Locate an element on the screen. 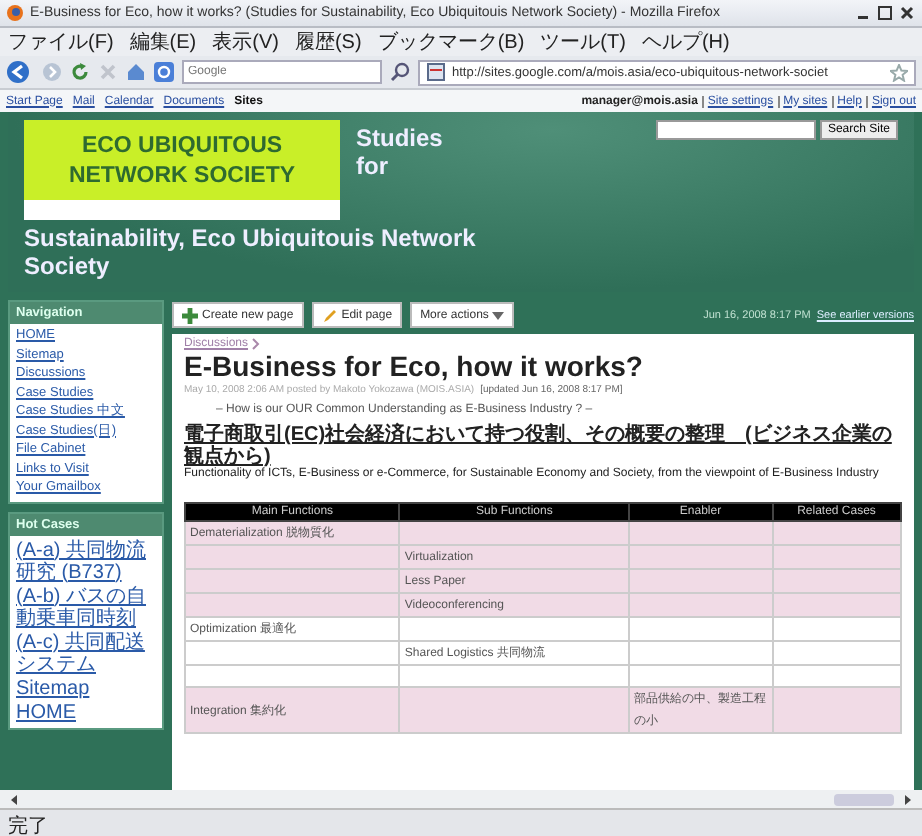 Image resolution: width=922 pixels, height=836 pixels. scroll-thumb is located at coordinates (864, 799).